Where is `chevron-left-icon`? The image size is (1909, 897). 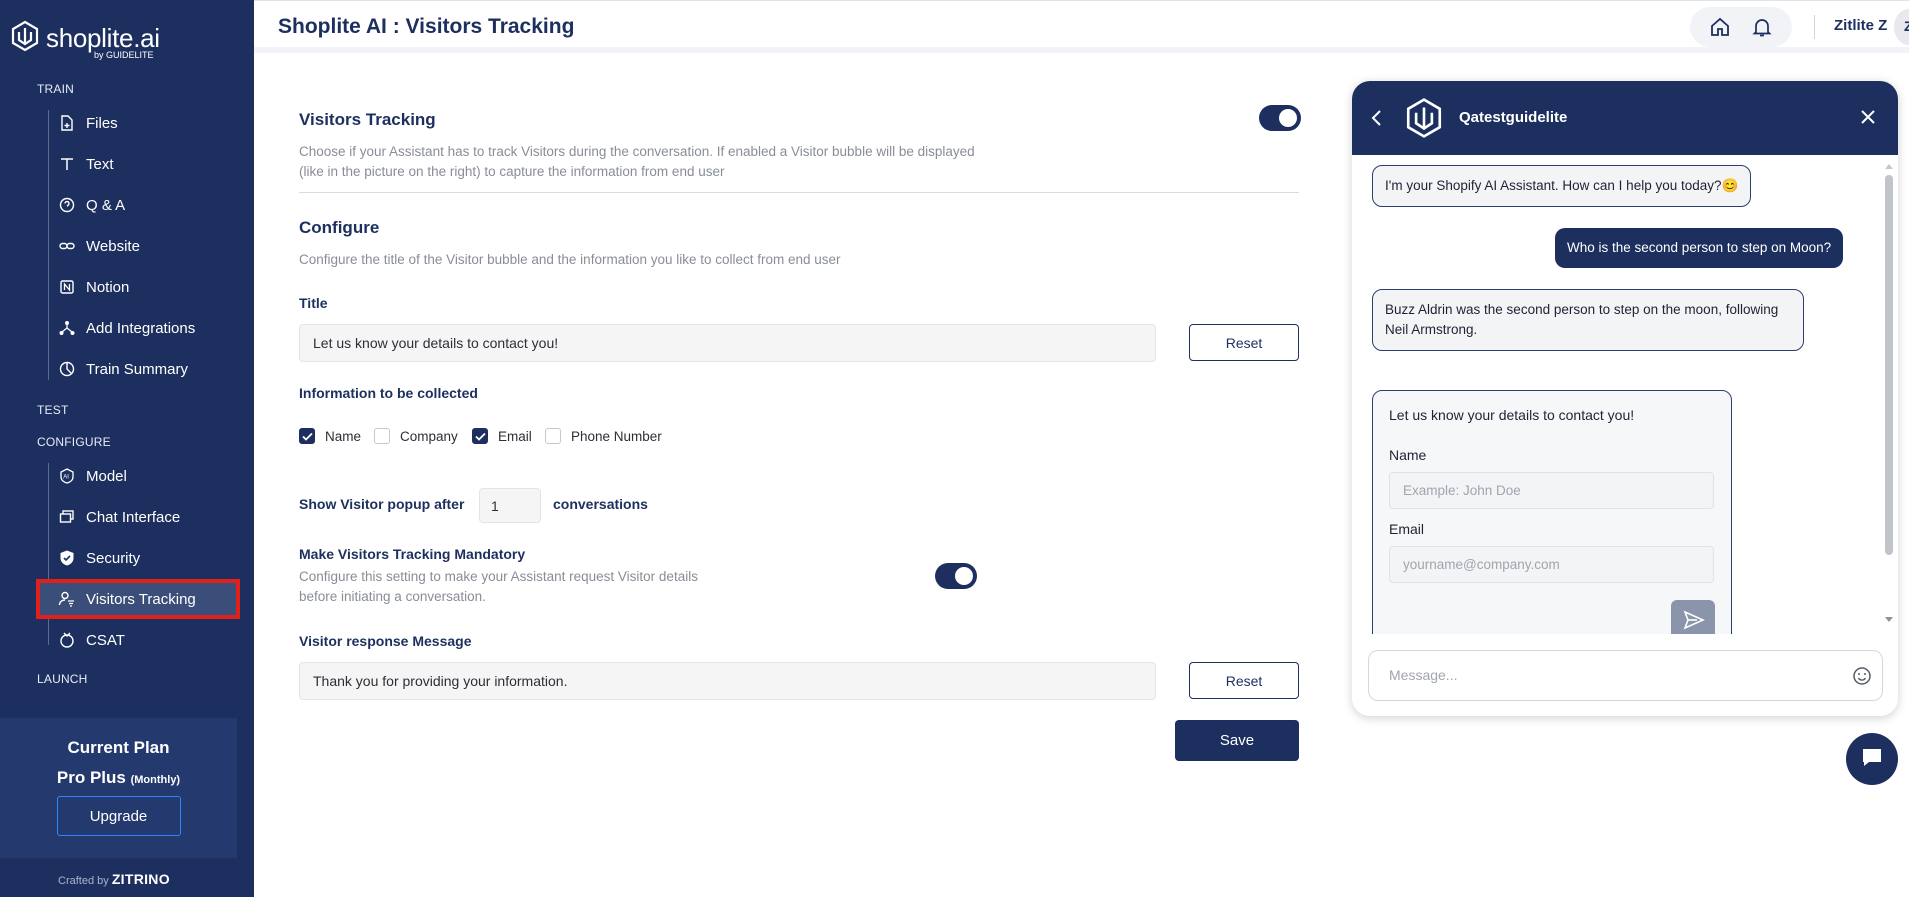
chevron-left-icon is located at coordinates (1377, 120).